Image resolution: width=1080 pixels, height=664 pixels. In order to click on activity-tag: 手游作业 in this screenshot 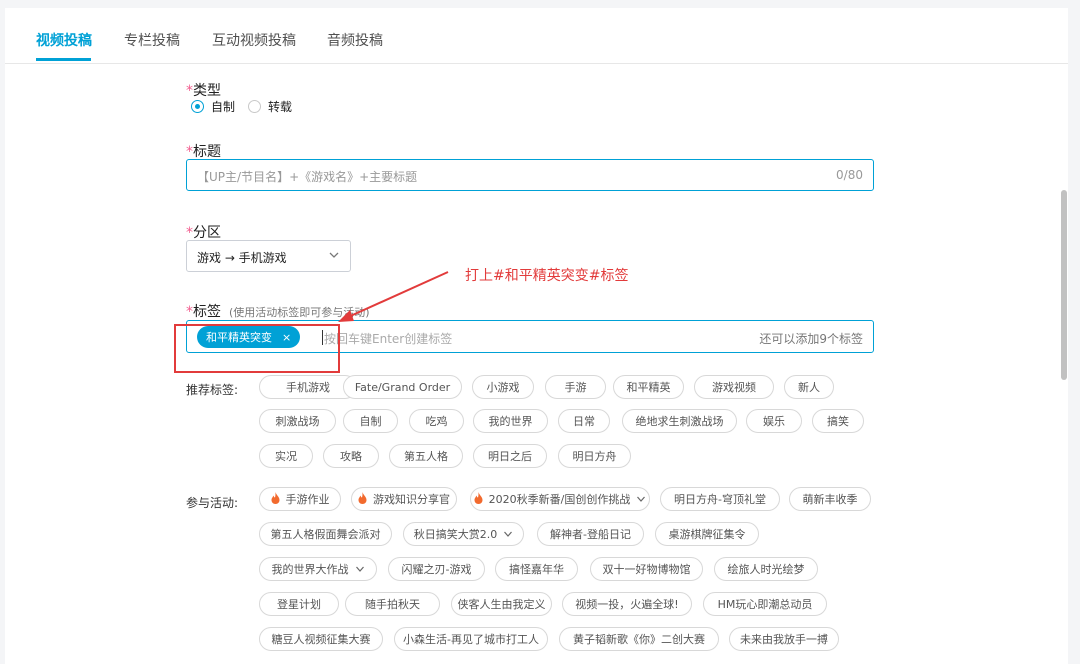, I will do `click(300, 499)`.